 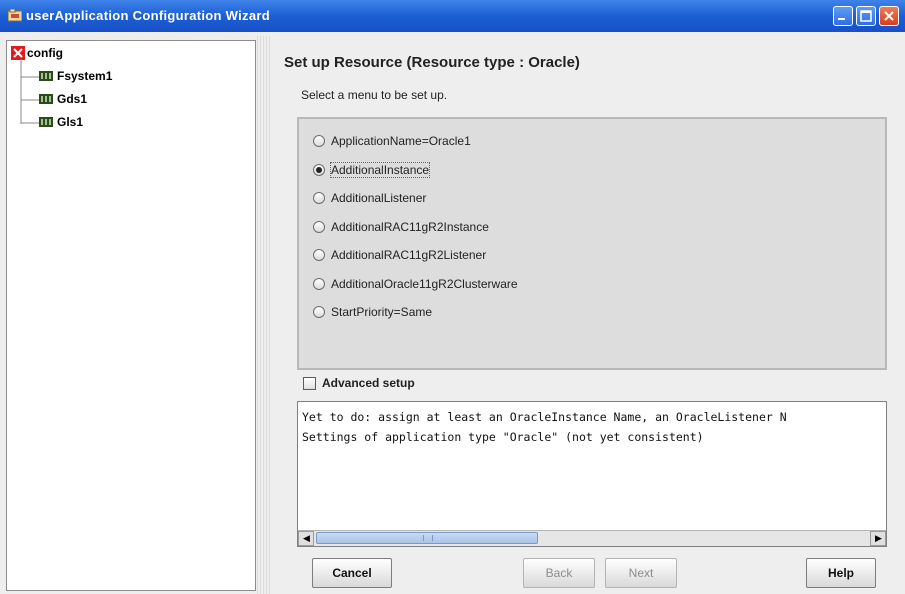 I want to click on horizontal-scrollbar: ◀ ▶, so click(x=592, y=538).